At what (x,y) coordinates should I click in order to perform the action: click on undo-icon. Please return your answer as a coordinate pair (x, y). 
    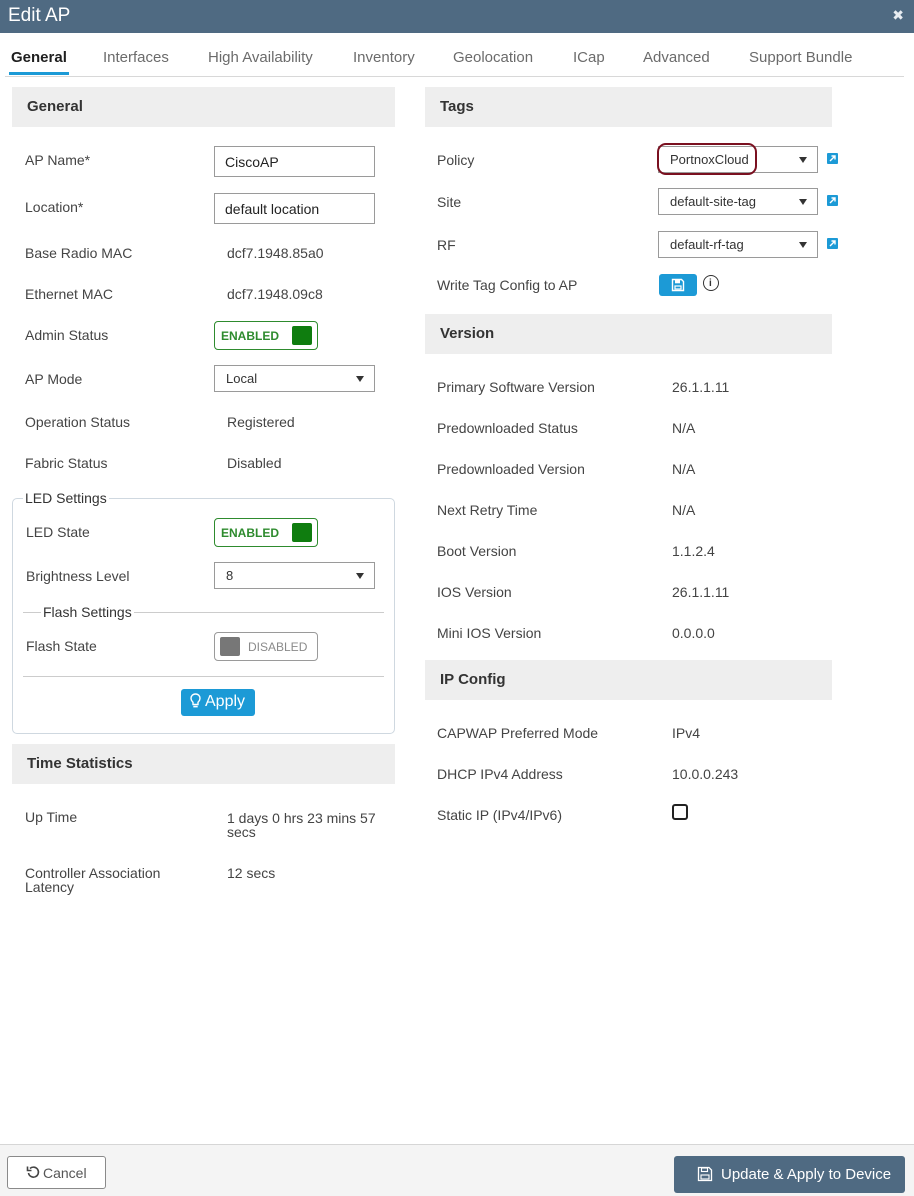
    Looking at the image, I should click on (33, 1172).